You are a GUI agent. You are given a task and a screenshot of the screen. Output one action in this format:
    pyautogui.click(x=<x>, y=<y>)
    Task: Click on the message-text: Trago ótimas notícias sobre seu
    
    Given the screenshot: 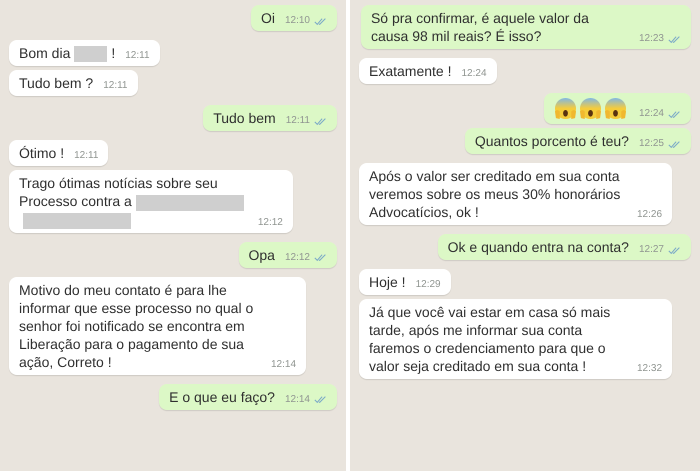 What is the action you would take?
    pyautogui.click(x=118, y=183)
    